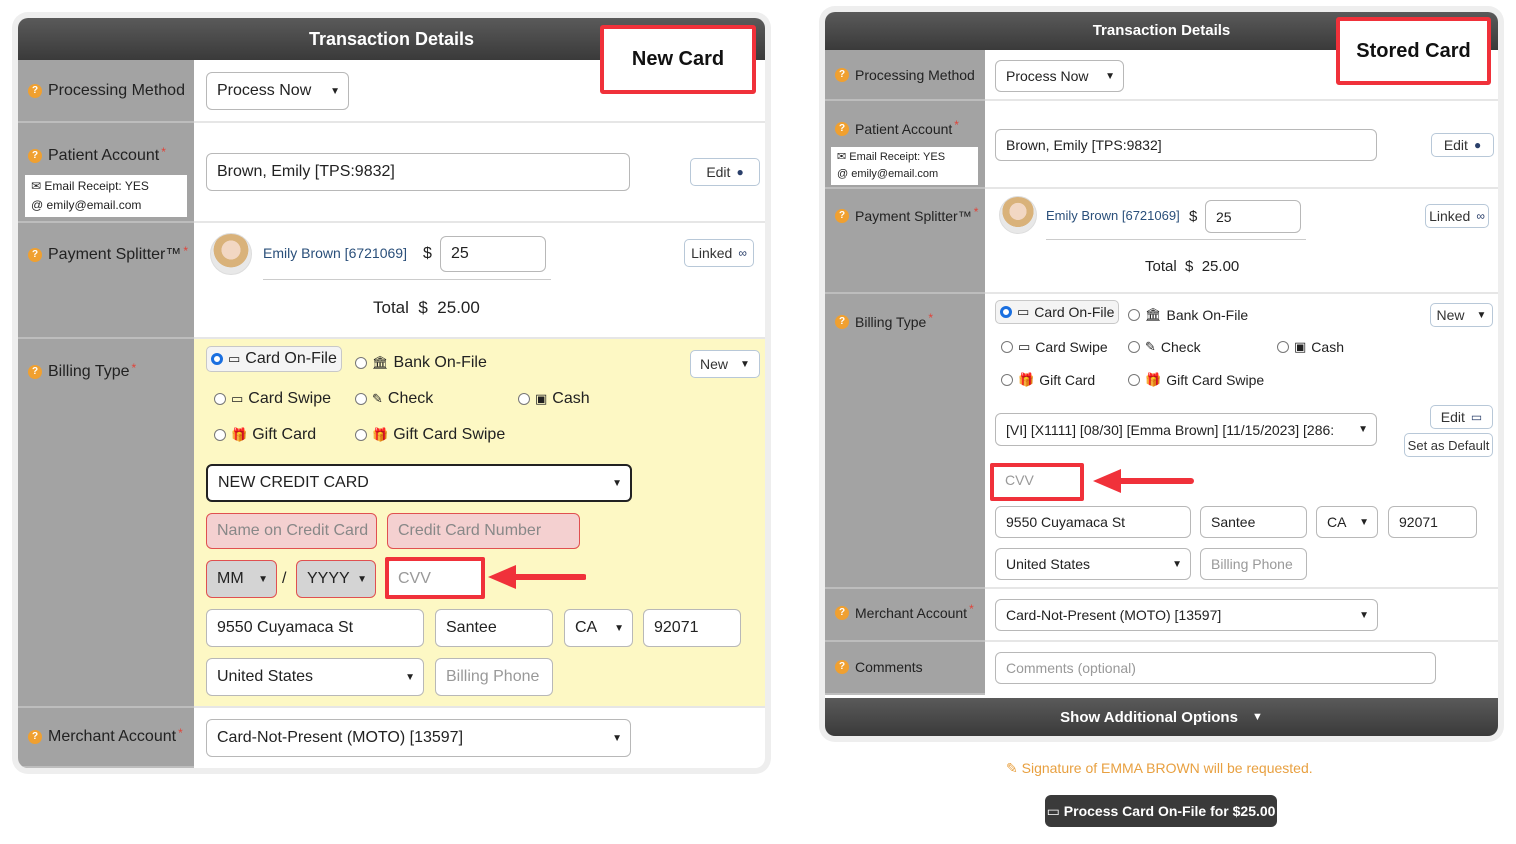  What do you see at coordinates (291, 531) in the screenshot?
I see `name-on-card-input: Name on Credit Card` at bounding box center [291, 531].